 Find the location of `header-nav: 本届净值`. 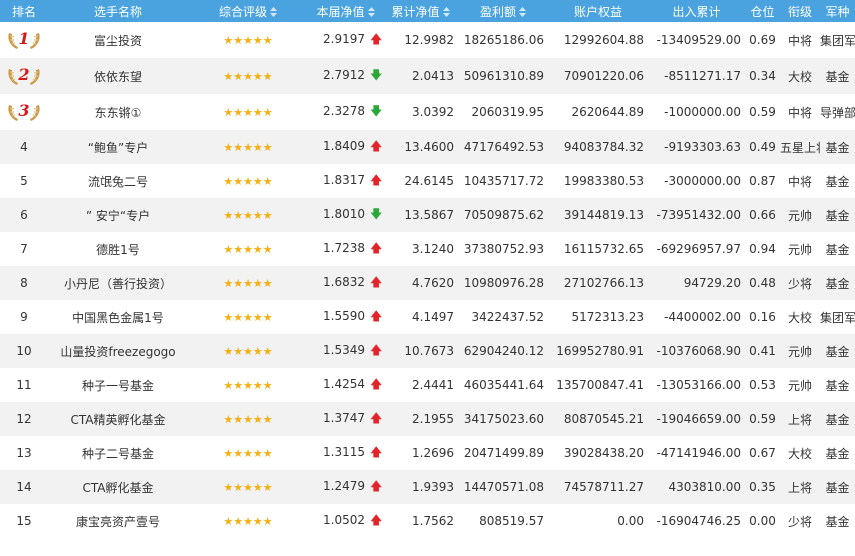

header-nav: 本届净值 is located at coordinates (345, 11).